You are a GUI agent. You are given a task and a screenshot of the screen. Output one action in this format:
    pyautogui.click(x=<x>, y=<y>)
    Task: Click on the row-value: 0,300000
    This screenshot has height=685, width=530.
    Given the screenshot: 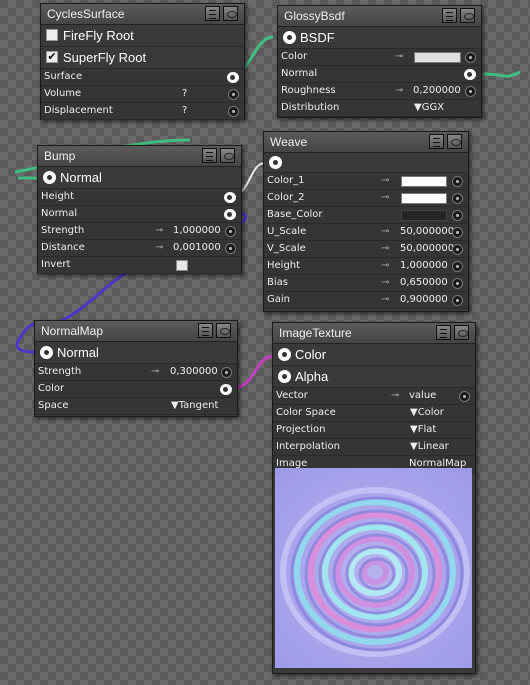 What is the action you would take?
    pyautogui.click(x=194, y=371)
    